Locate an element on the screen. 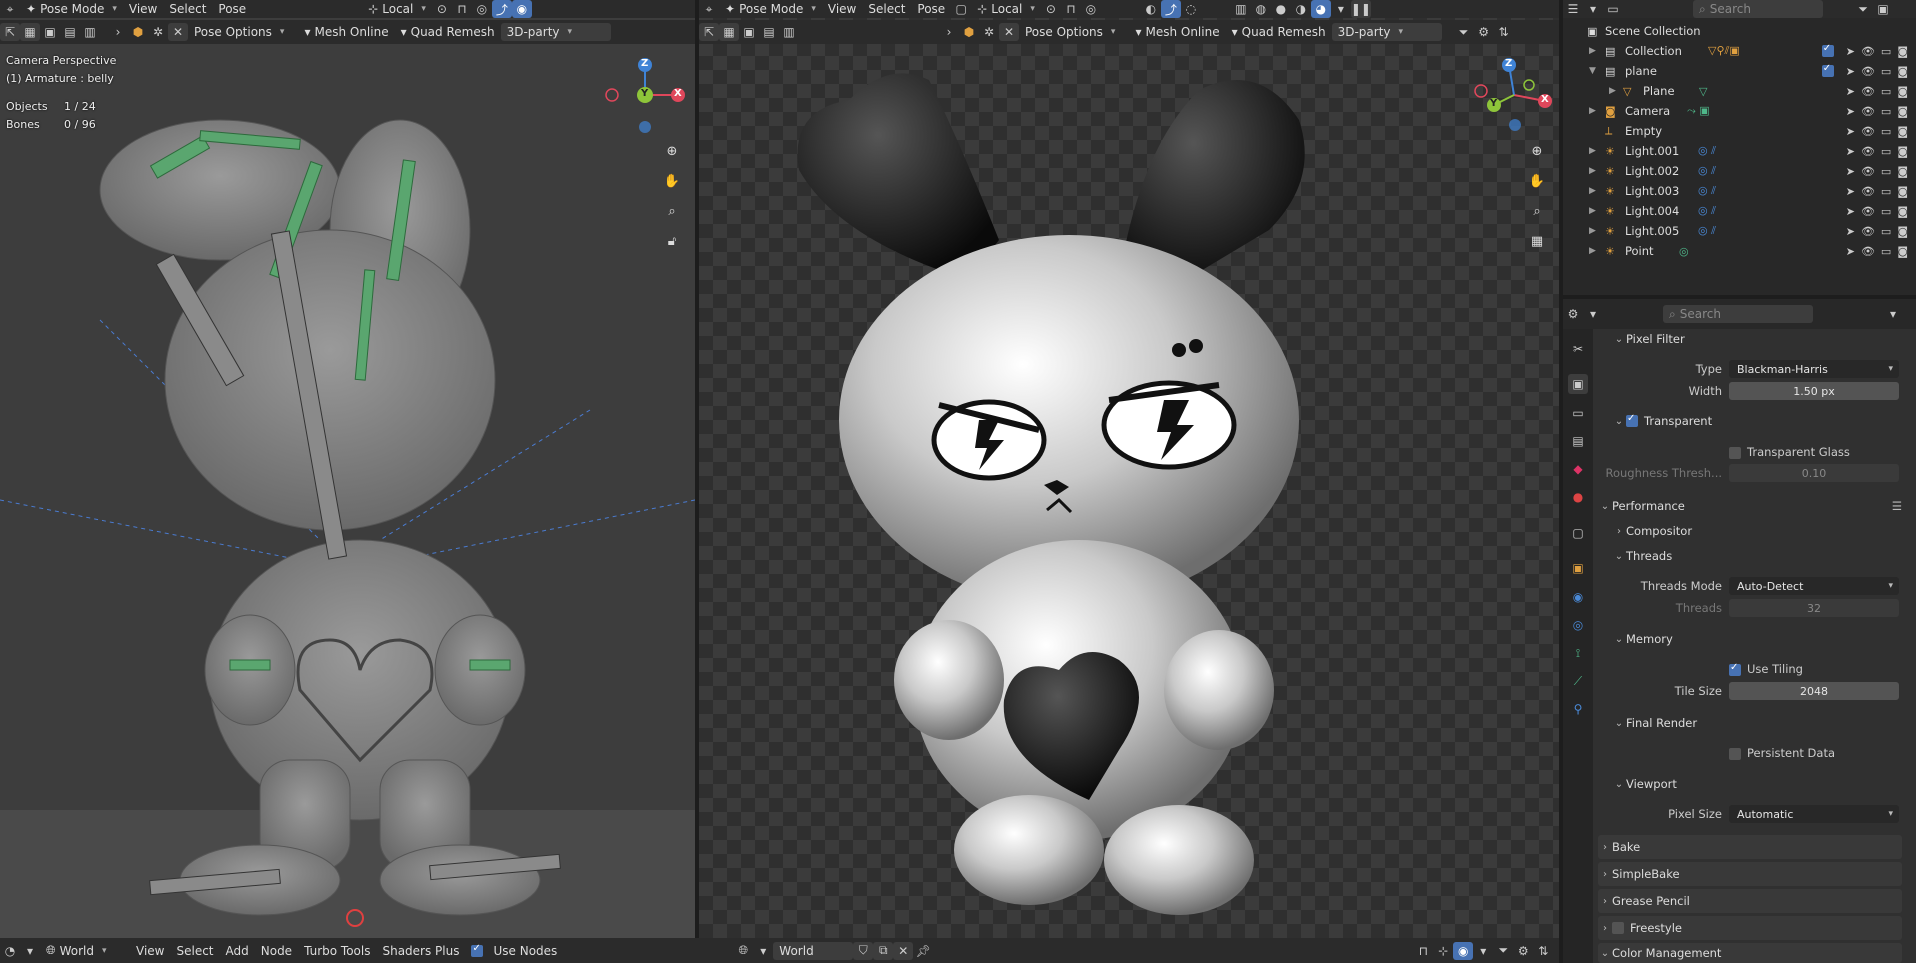 The height and width of the screenshot is (963, 1916). pause-icon: ❚❚ is located at coordinates (1361, 9).